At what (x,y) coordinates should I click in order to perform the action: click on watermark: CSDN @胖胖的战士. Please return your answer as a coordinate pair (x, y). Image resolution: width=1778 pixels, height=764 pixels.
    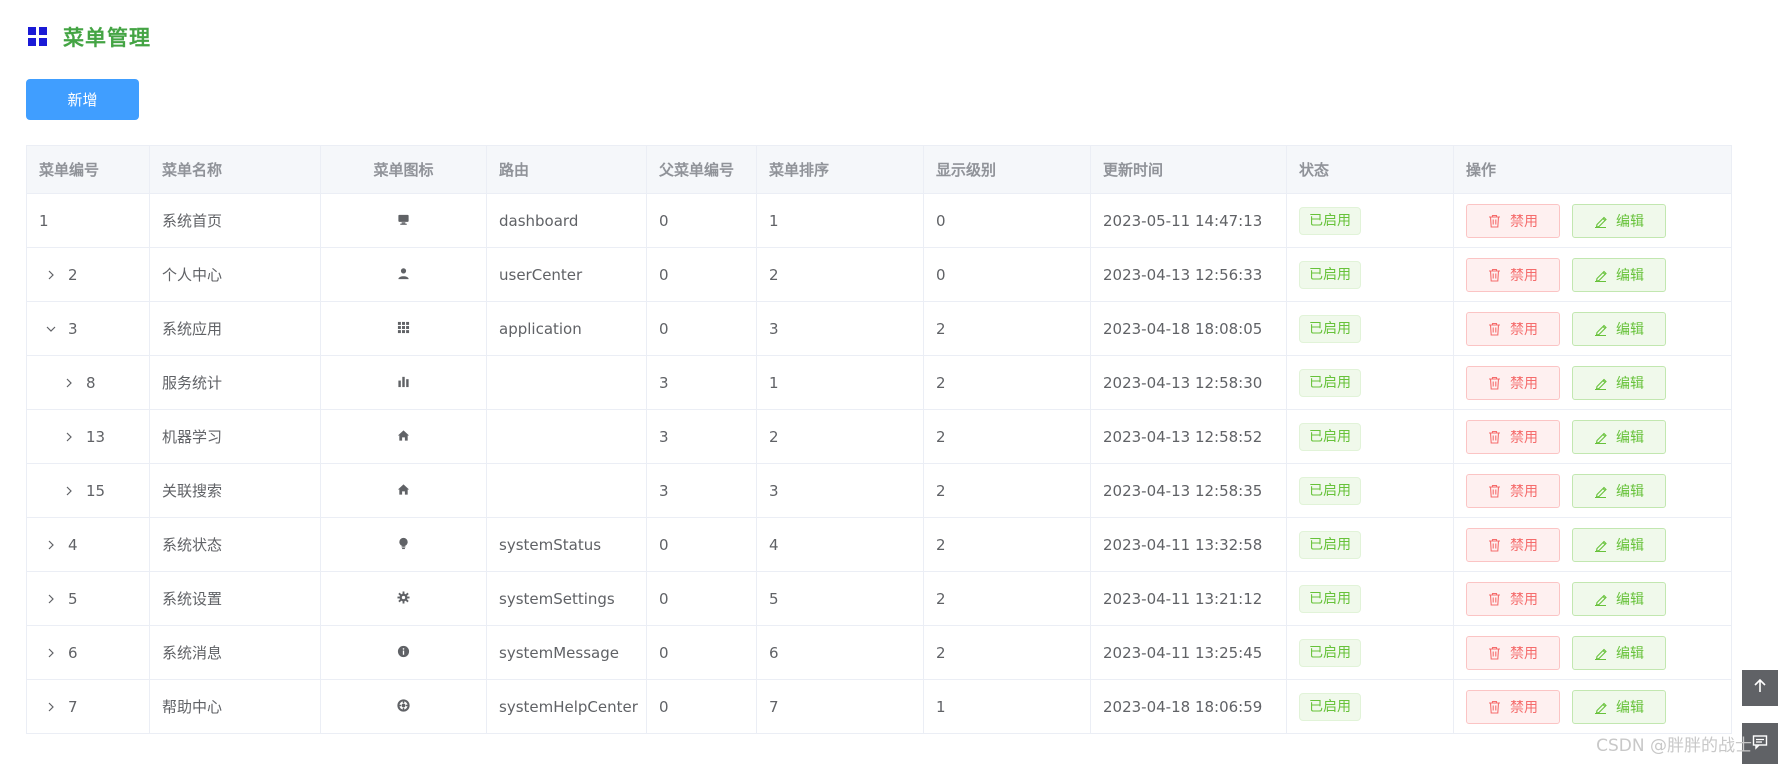
    Looking at the image, I should click on (1674, 746).